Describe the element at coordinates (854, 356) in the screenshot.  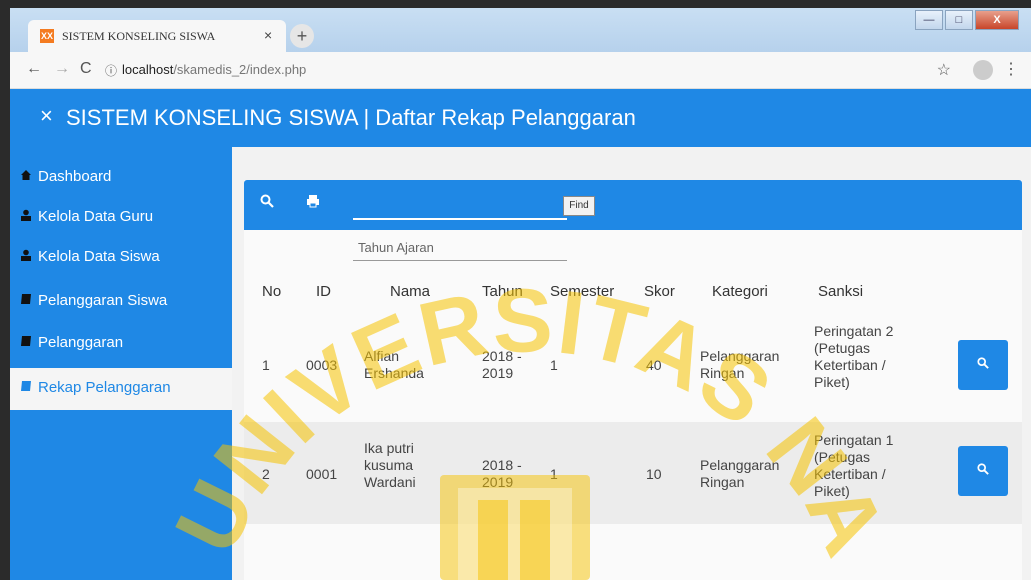
I see `cell-sanksi: Peringatan 2 (Petugas Ketertiban / Piket)` at that location.